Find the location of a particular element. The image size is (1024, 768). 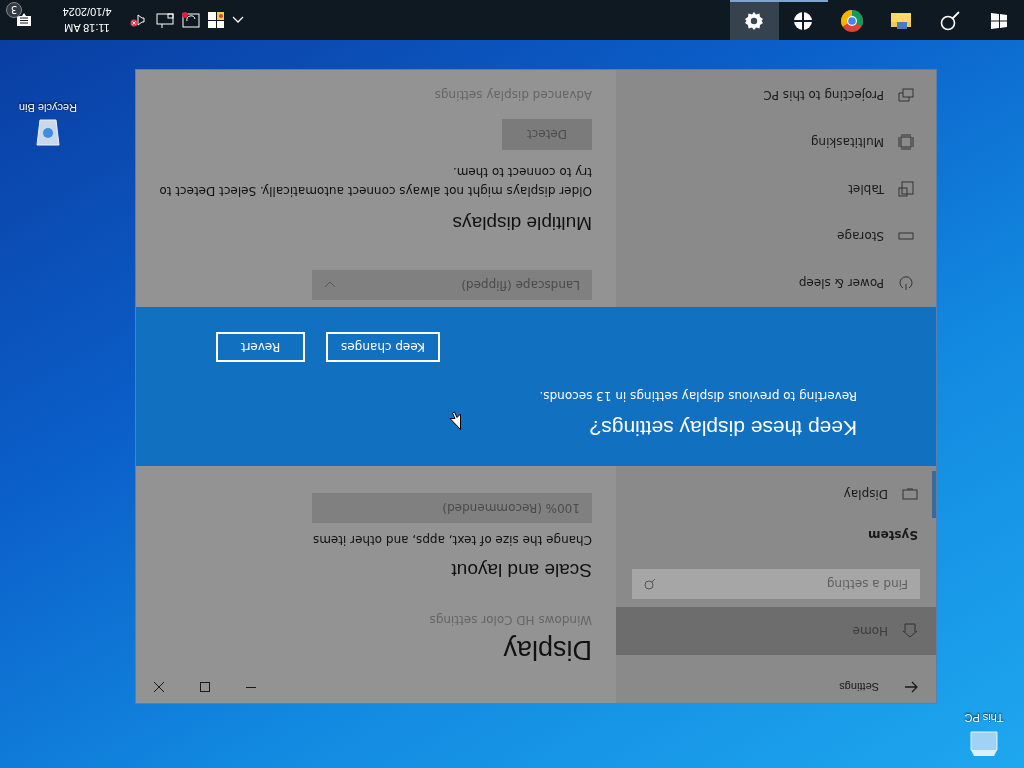

recycle-bin-icon is located at coordinates (48, 133).